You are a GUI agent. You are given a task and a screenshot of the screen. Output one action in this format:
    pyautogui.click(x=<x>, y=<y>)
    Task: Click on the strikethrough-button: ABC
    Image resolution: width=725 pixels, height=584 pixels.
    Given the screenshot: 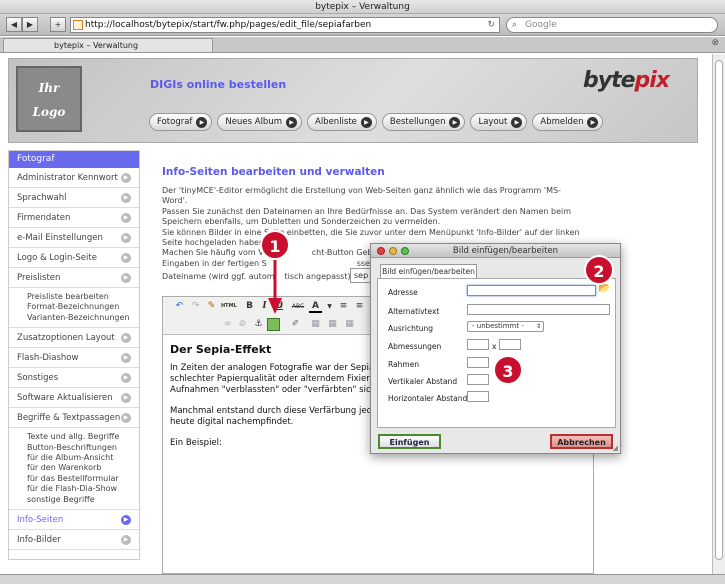 What is the action you would take?
    pyautogui.click(x=298, y=306)
    